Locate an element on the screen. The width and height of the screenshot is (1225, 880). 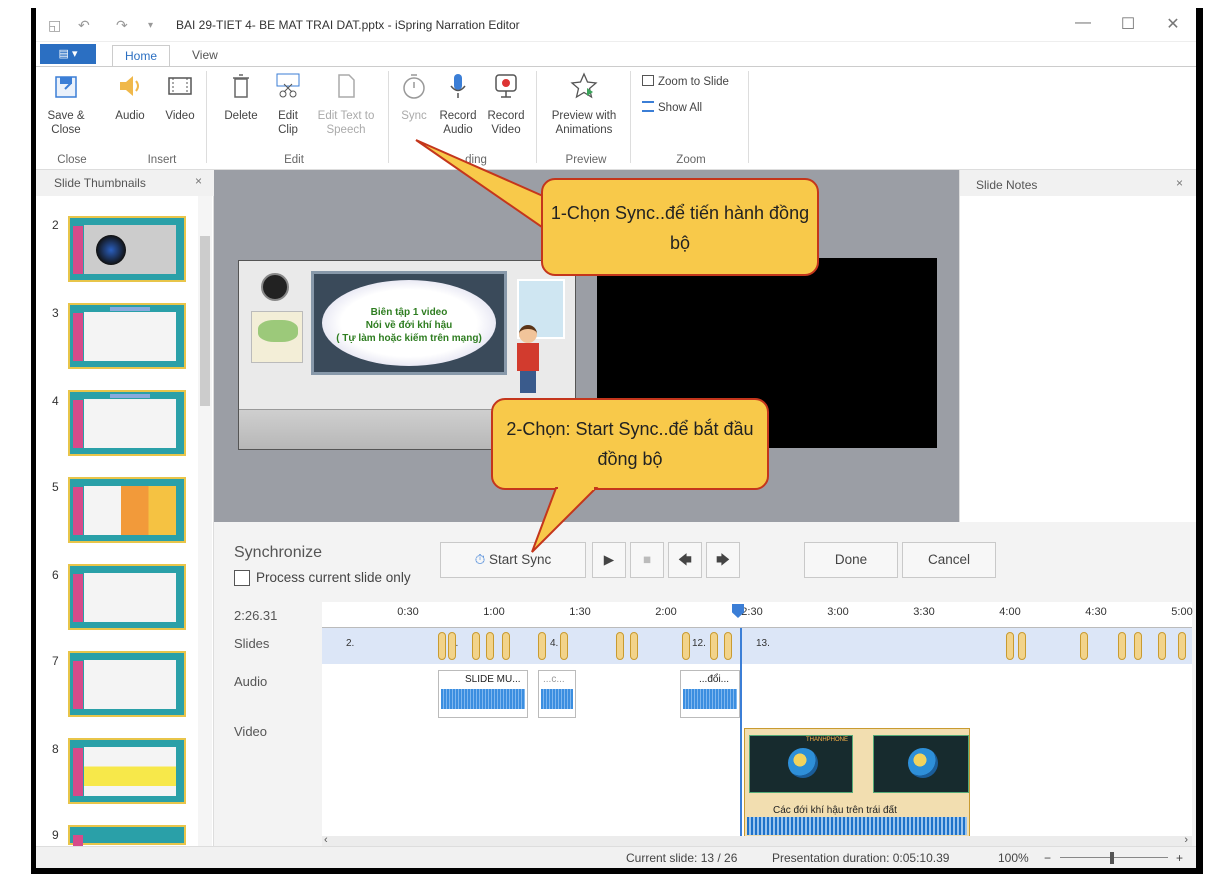
close-button: ✕ is located at coordinates (1173, 24).